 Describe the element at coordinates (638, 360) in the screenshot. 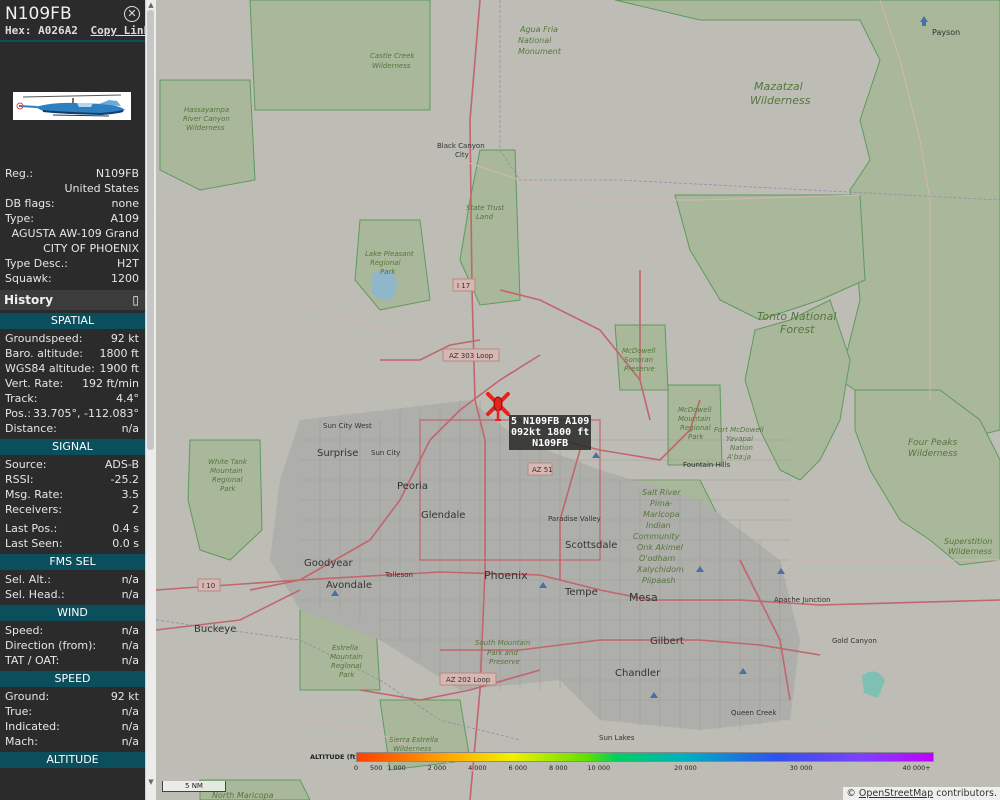

I see `place-label: Sonoran` at that location.